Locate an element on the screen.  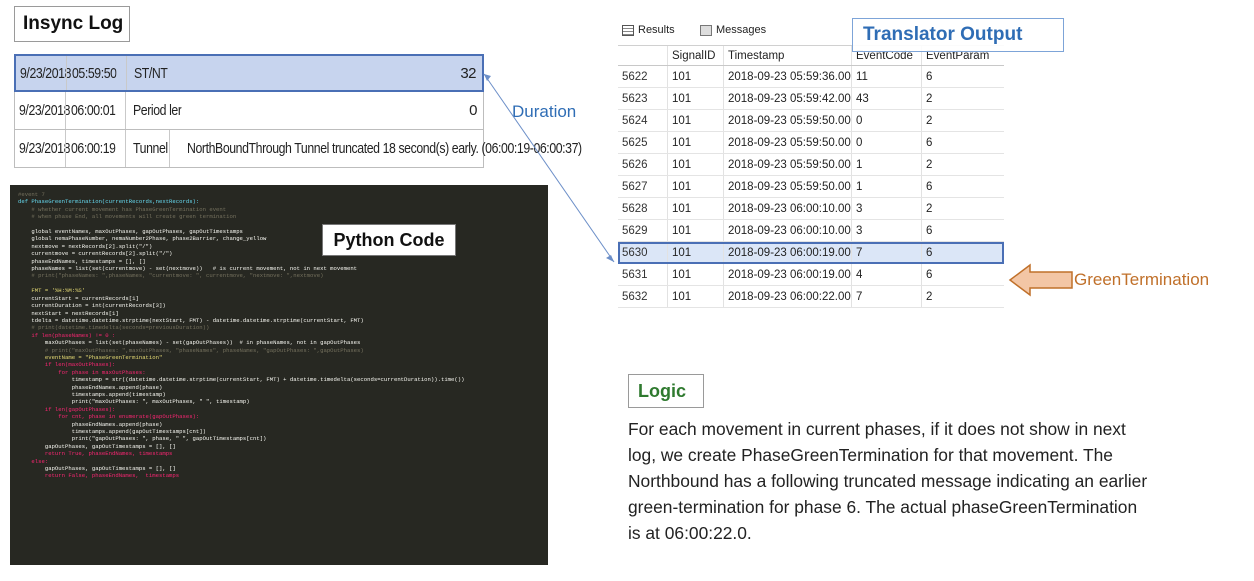
table-row: 5625 101 2018-09-23 05:59:50.000 0 6 is located at coordinates (811, 143).